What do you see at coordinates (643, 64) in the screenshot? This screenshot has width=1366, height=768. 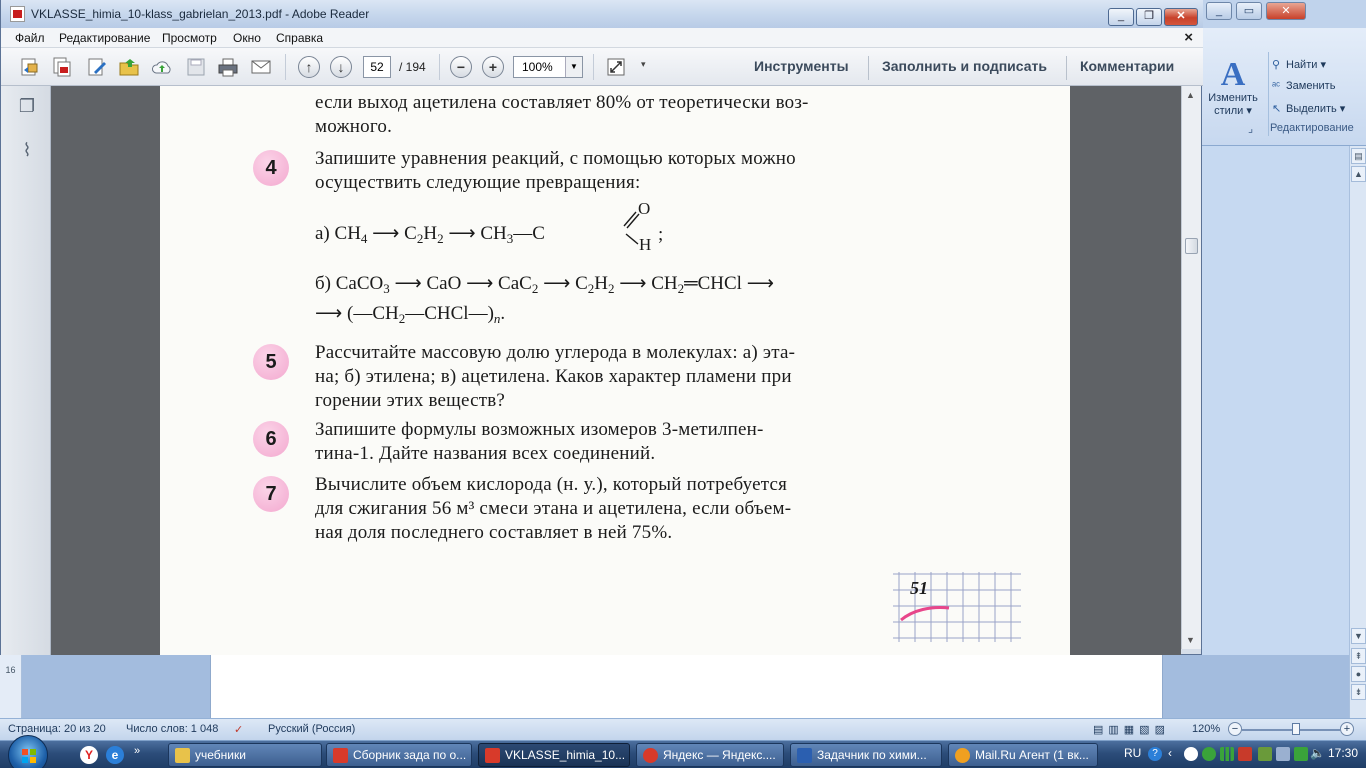 I see `customize-toolbar-icon: ▾` at bounding box center [643, 64].